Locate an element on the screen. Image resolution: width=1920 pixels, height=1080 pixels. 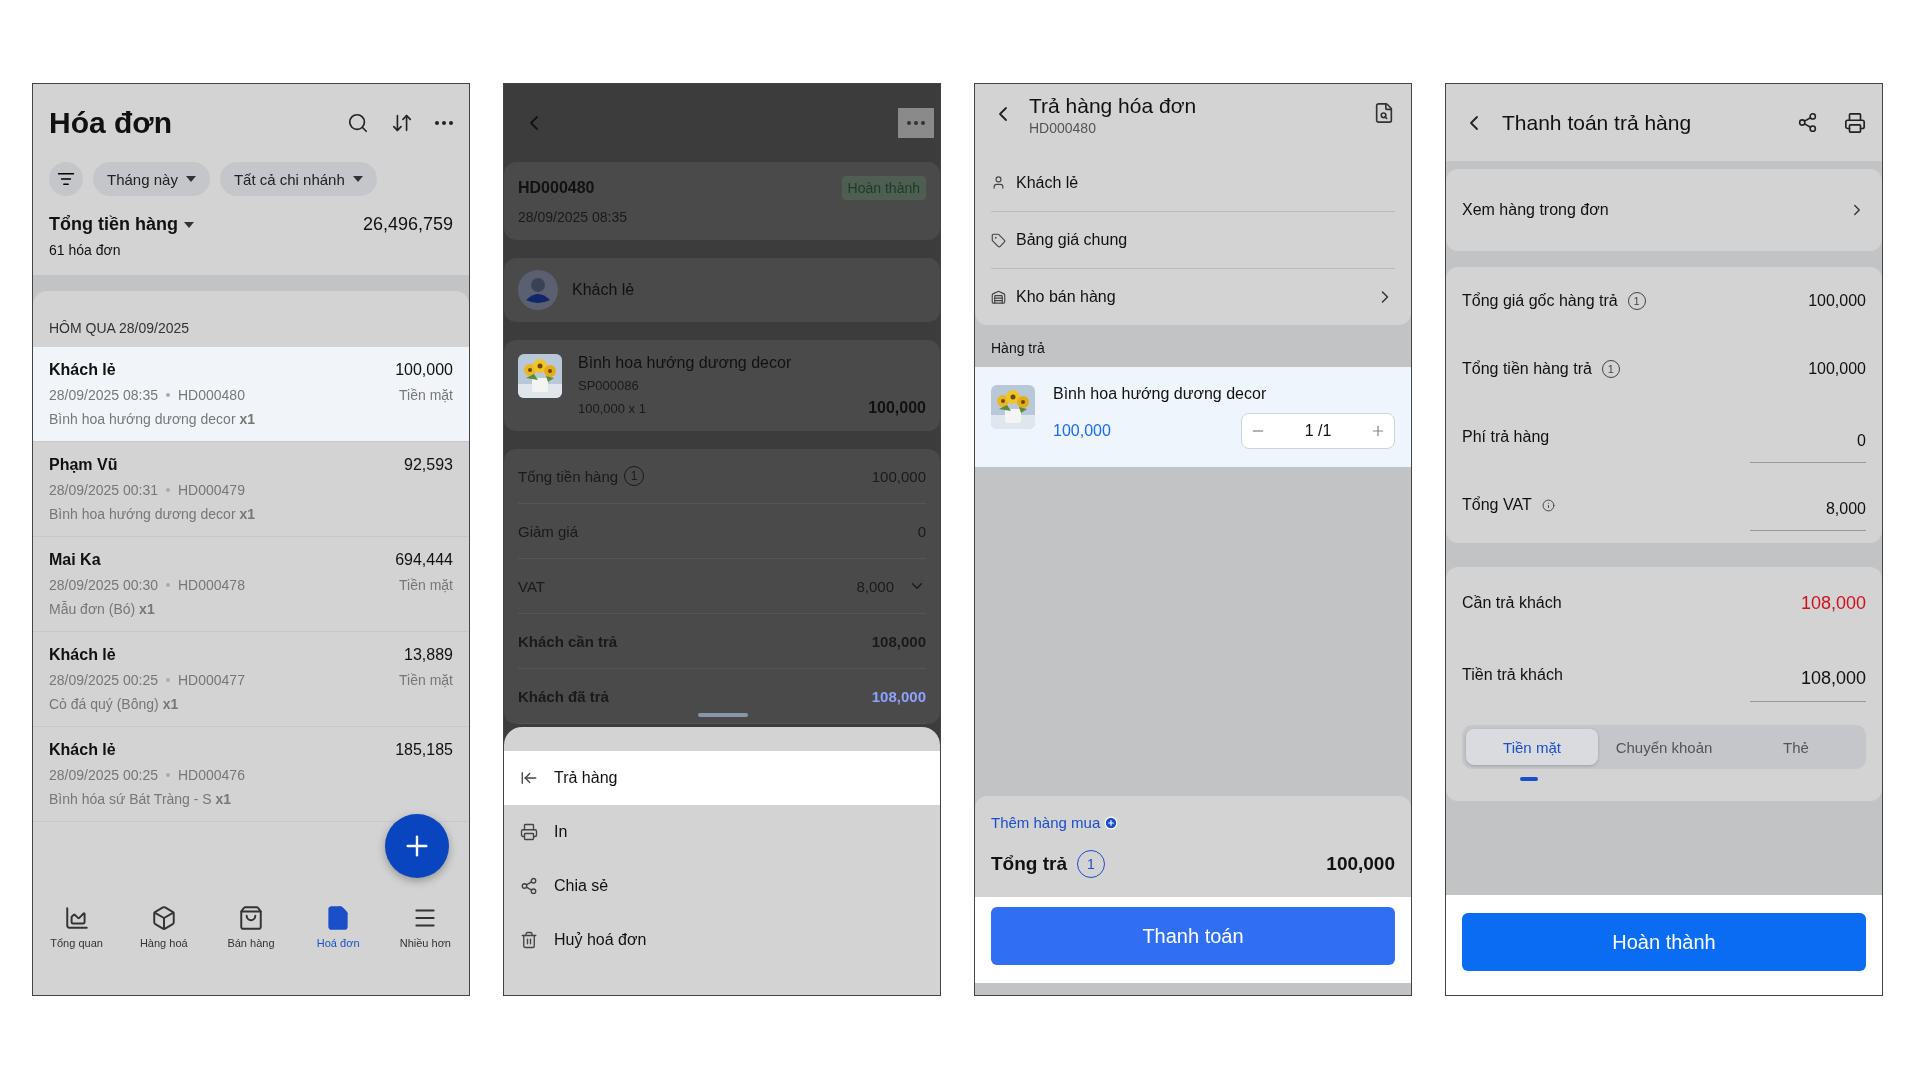
invoice-code: HD000478 is located at coordinates (211, 585).